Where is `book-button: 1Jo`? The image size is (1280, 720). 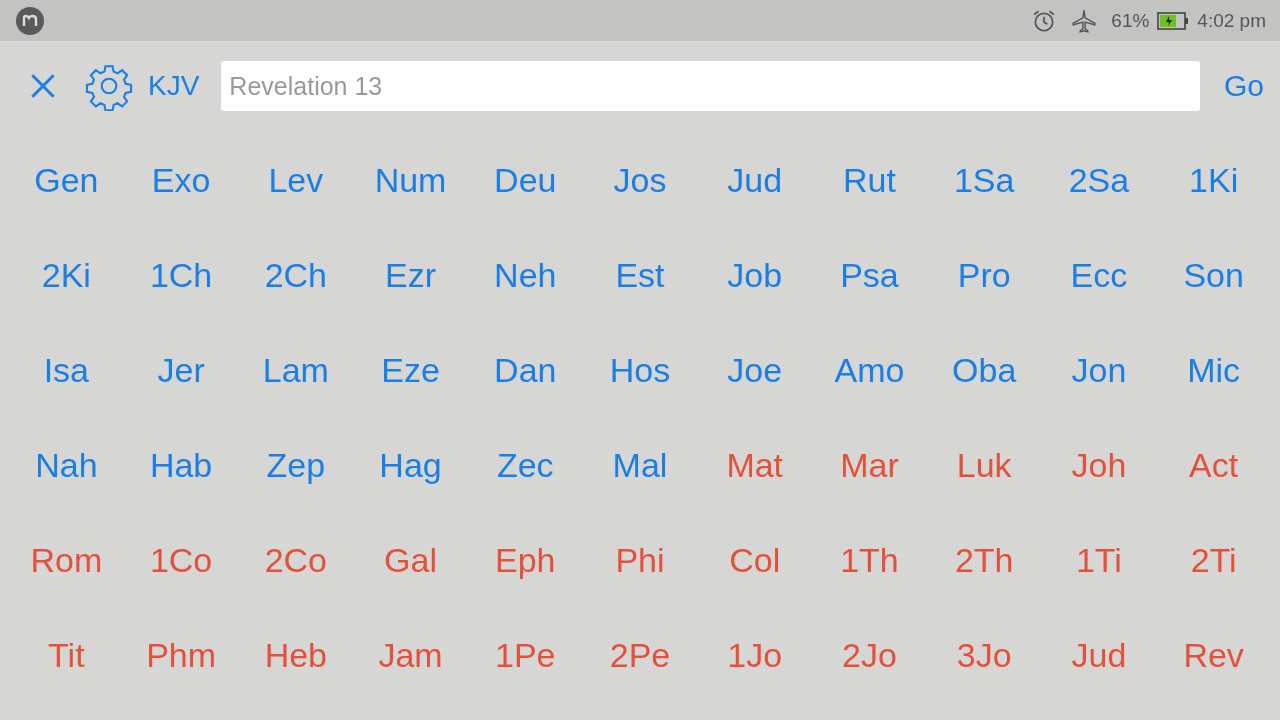
book-button: 1Jo is located at coordinates (755, 655).